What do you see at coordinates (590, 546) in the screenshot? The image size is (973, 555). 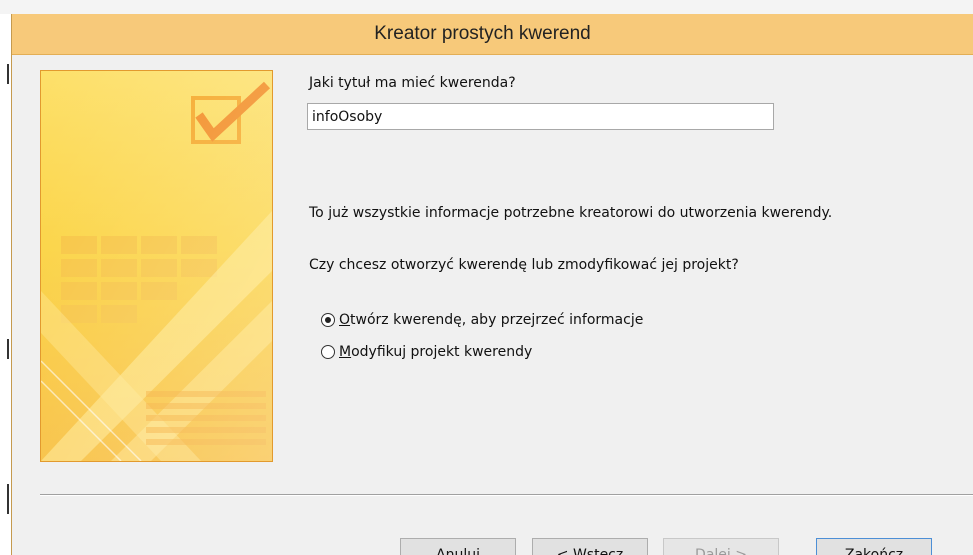 I see `back-button: < Wstecz` at bounding box center [590, 546].